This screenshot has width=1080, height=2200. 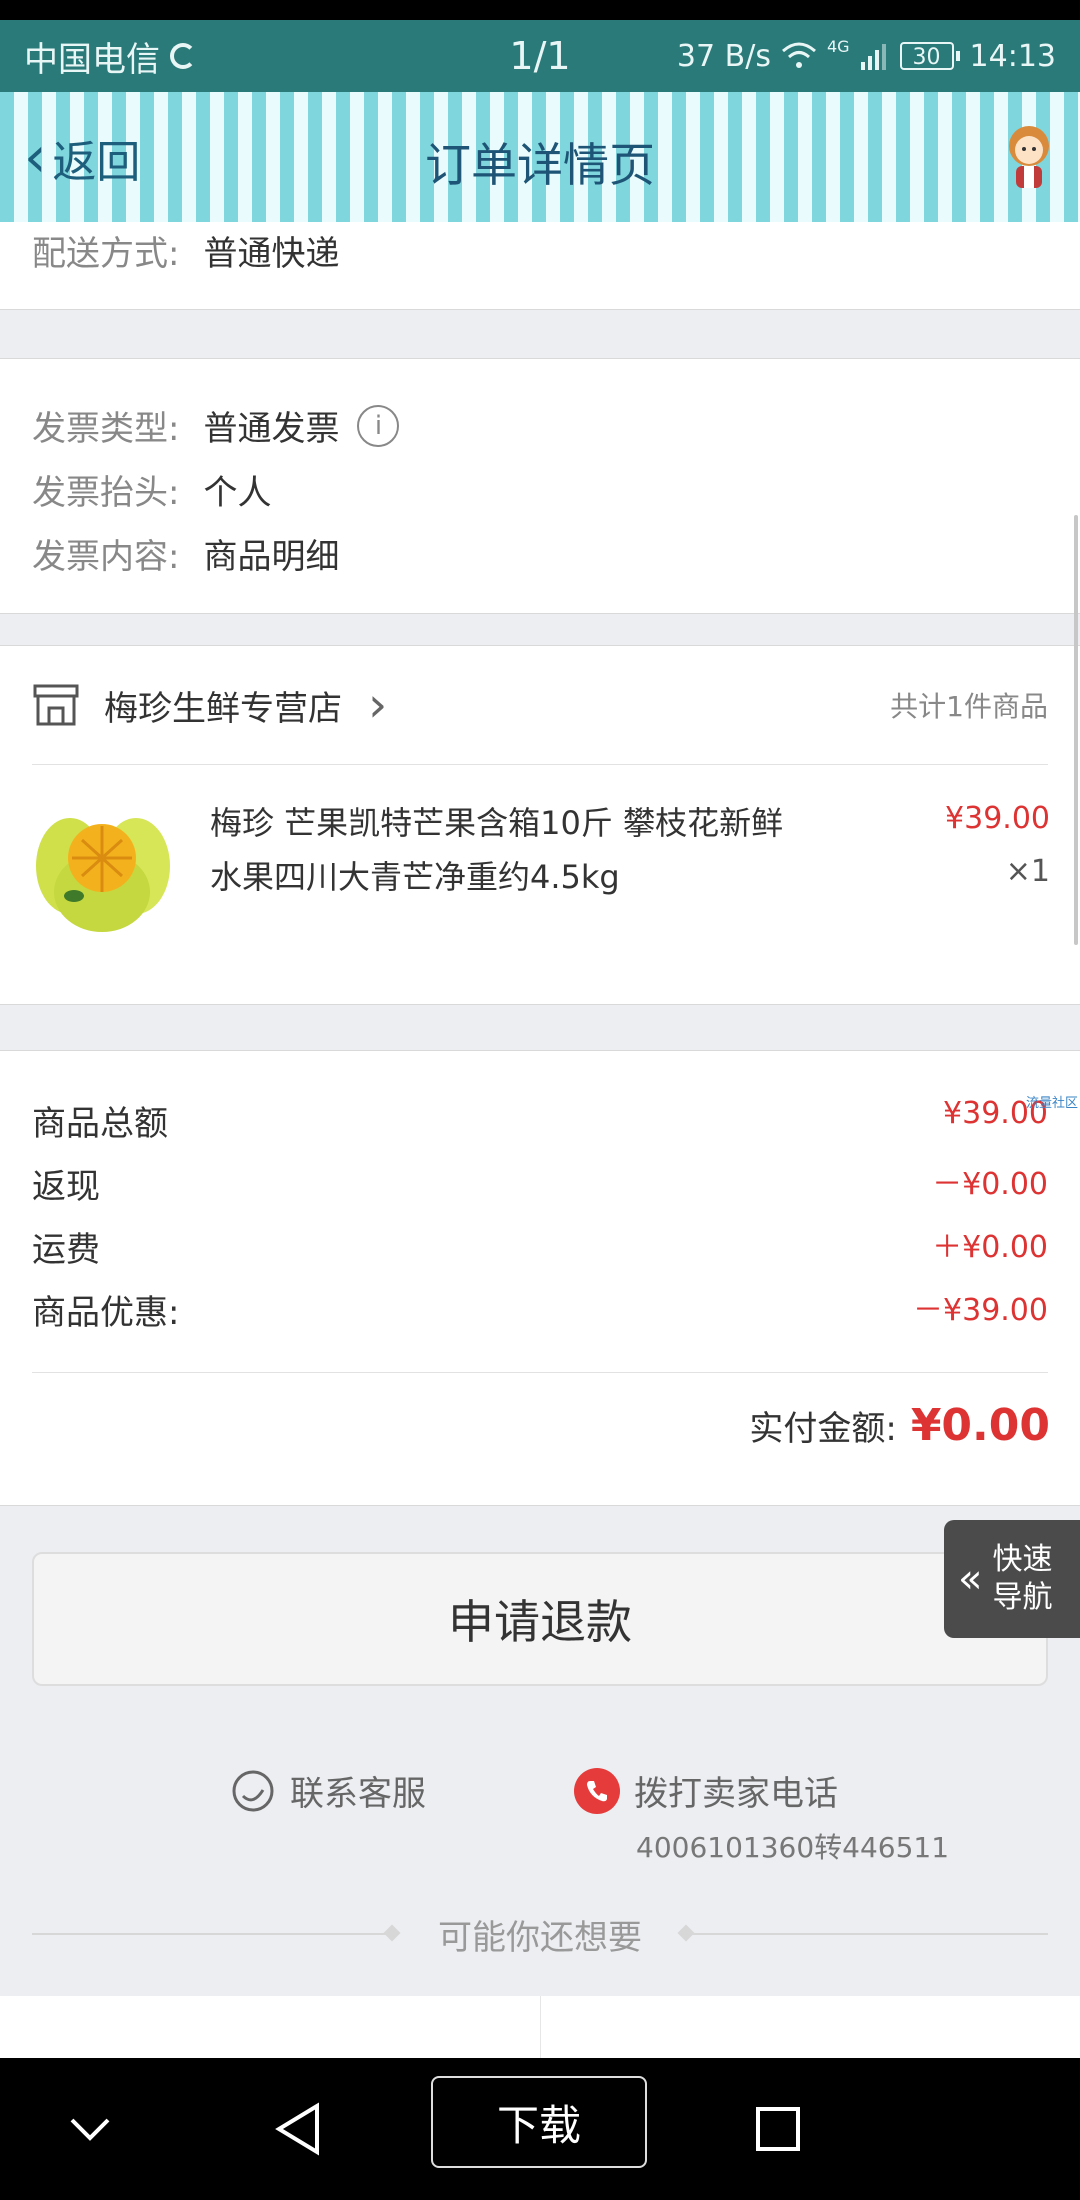 I want to click on call-label: 拨打卖家电话, so click(x=736, y=1794).